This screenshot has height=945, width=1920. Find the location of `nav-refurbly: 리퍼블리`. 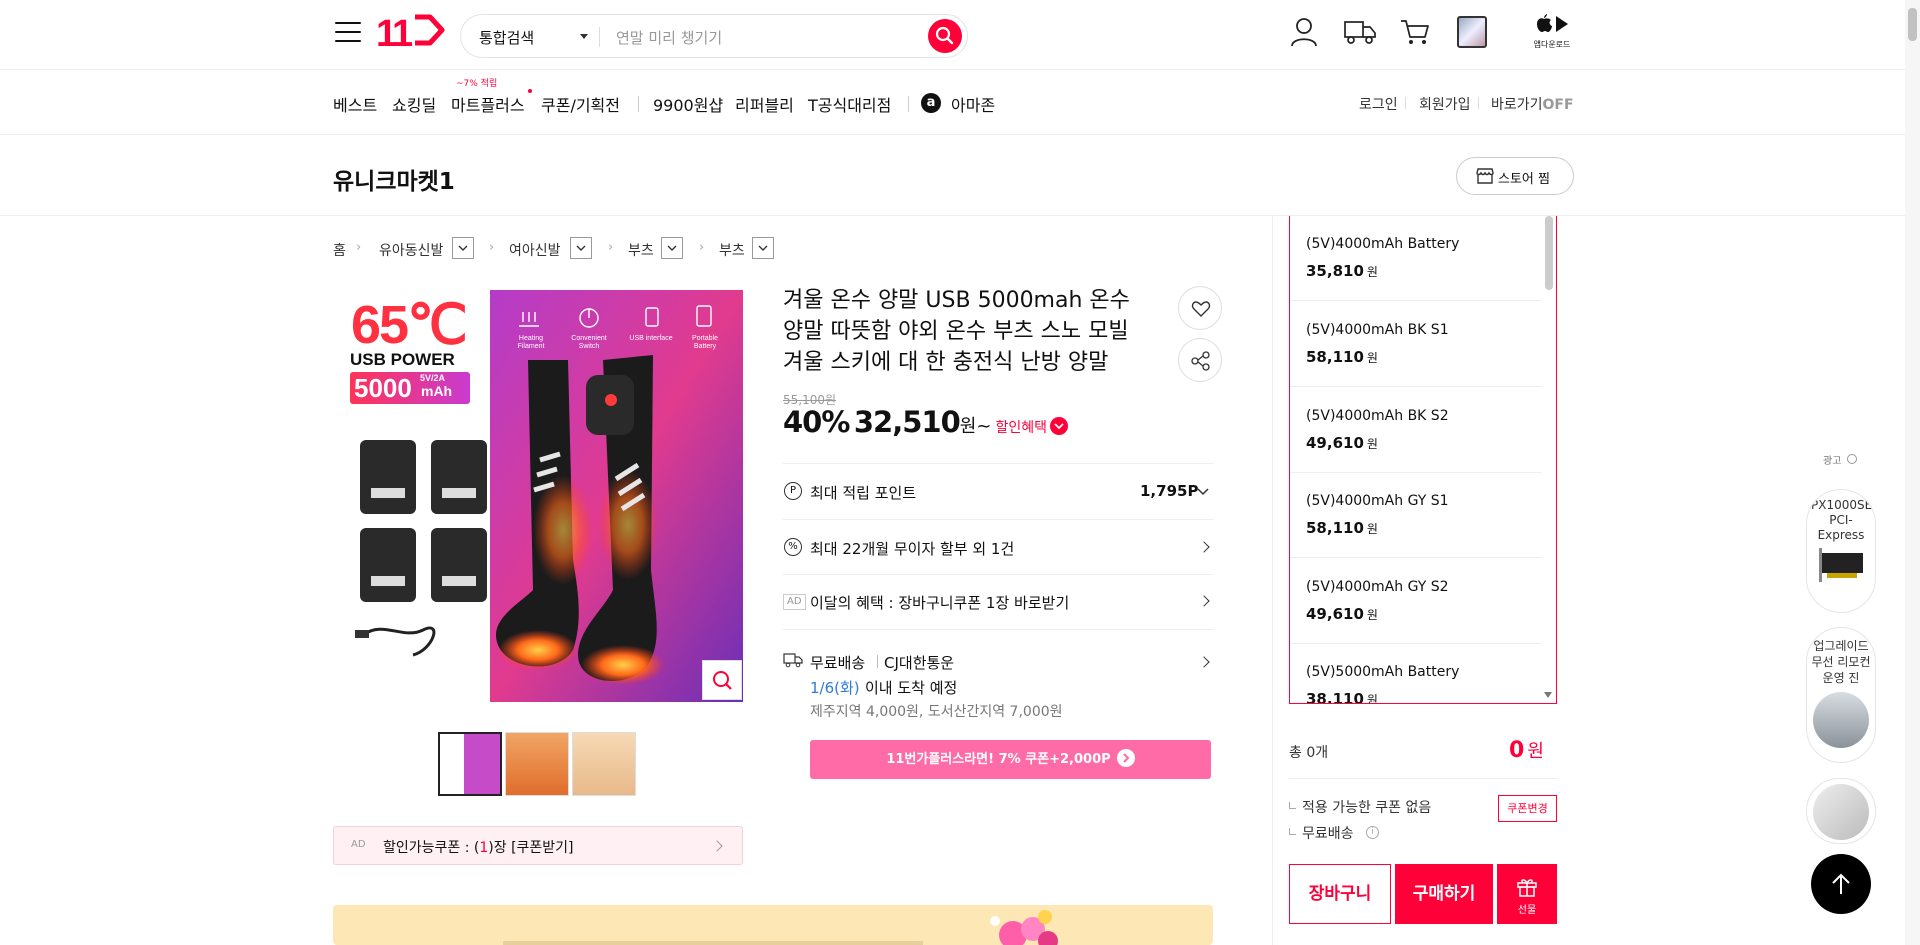

nav-refurbly: 리퍼블리 is located at coordinates (764, 104).